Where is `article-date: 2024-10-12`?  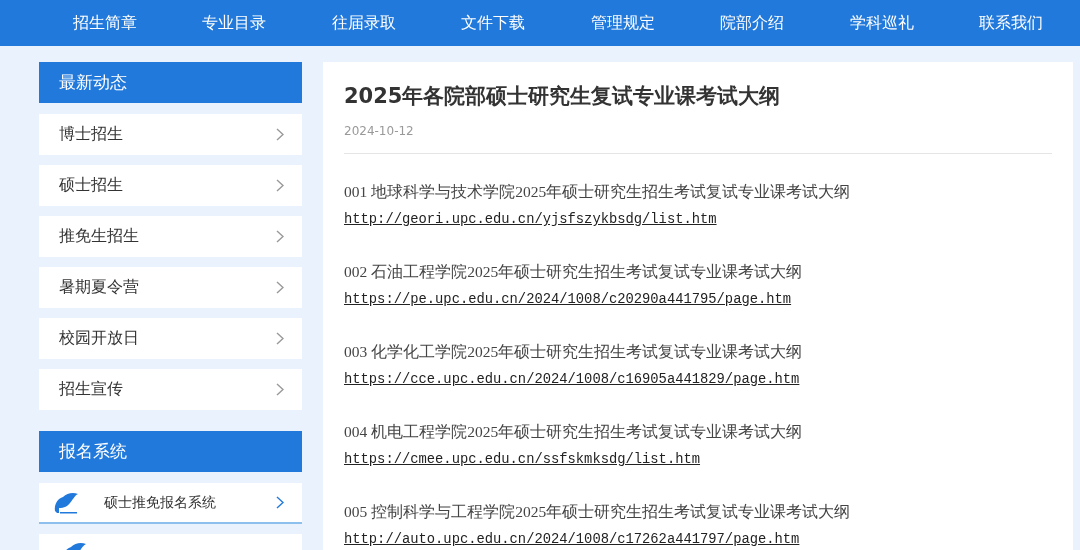 article-date: 2024-10-12 is located at coordinates (698, 139).